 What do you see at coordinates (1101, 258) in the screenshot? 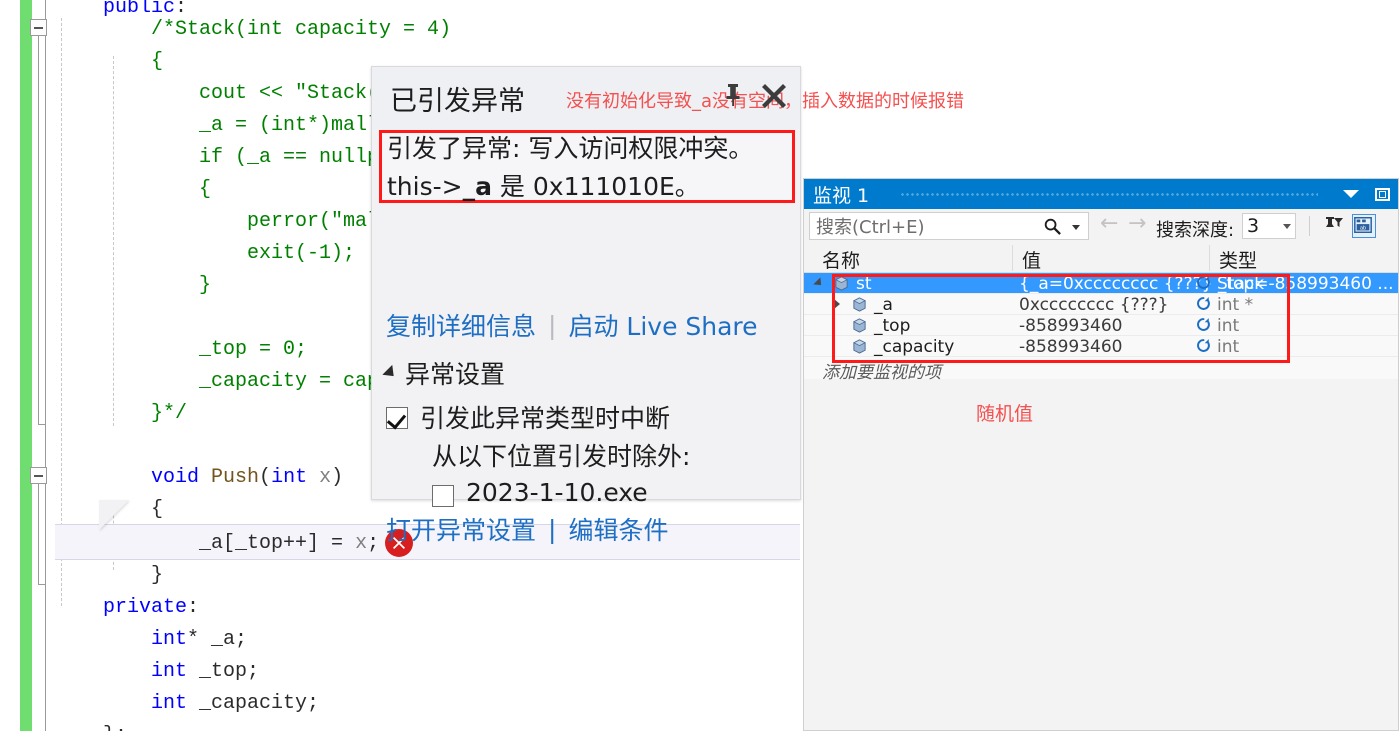
I see `watch-column-headers: 名称 值 类型` at bounding box center [1101, 258].